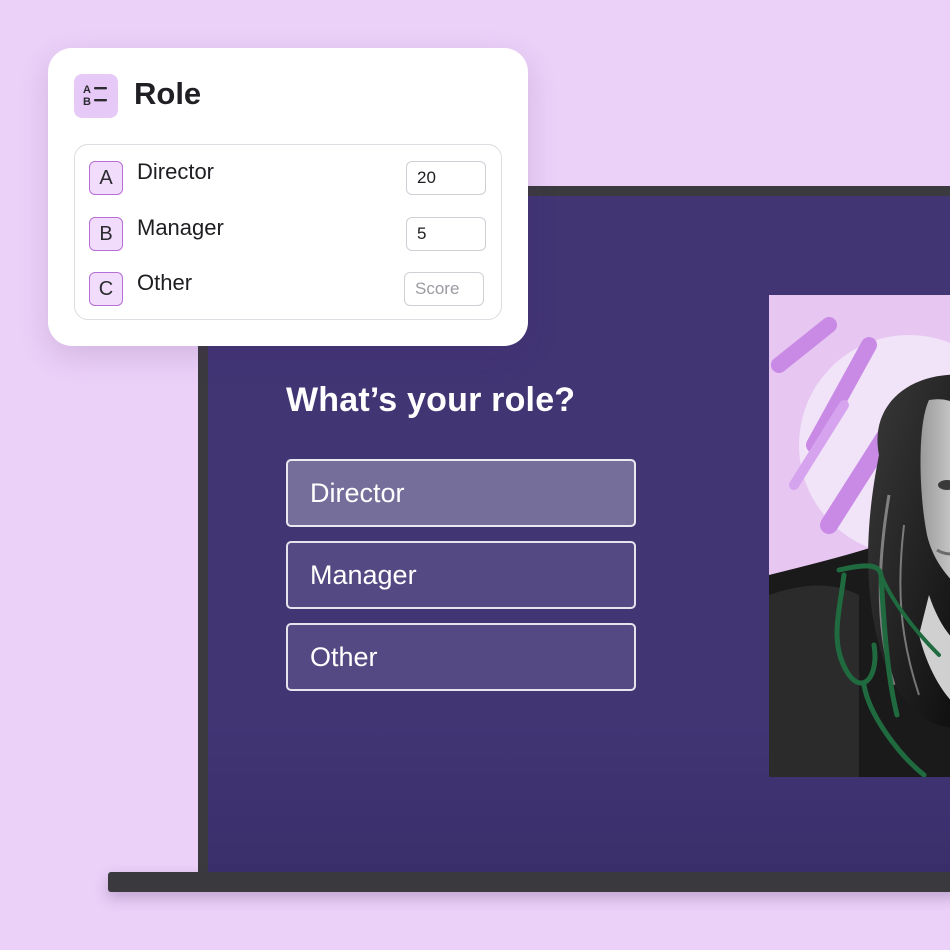  I want to click on choice-row-c: C Other, so click(289, 289).